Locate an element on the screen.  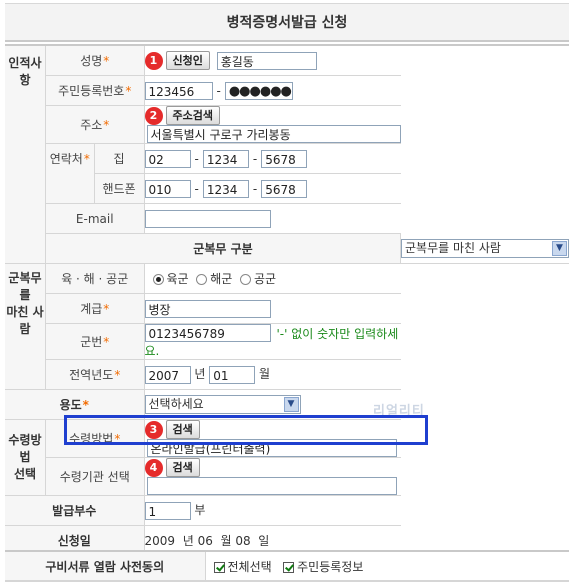
purpose-label: 용도* is located at coordinates (75, 404).